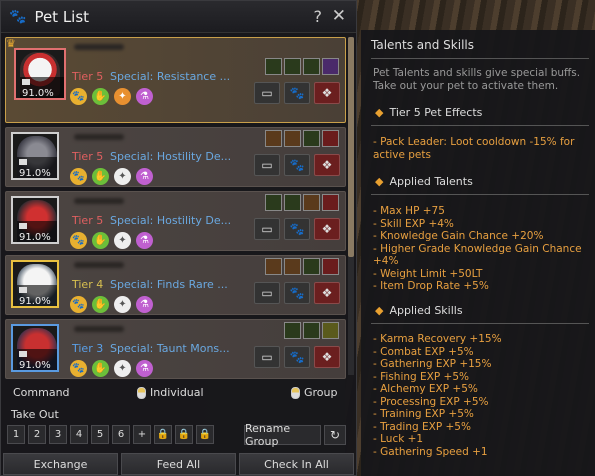 Image resolution: width=595 pixels, height=476 pixels. Describe the element at coordinates (178, 17) in the screenshot. I see `title-bar: 🐾 Pet List ? ✕` at that location.